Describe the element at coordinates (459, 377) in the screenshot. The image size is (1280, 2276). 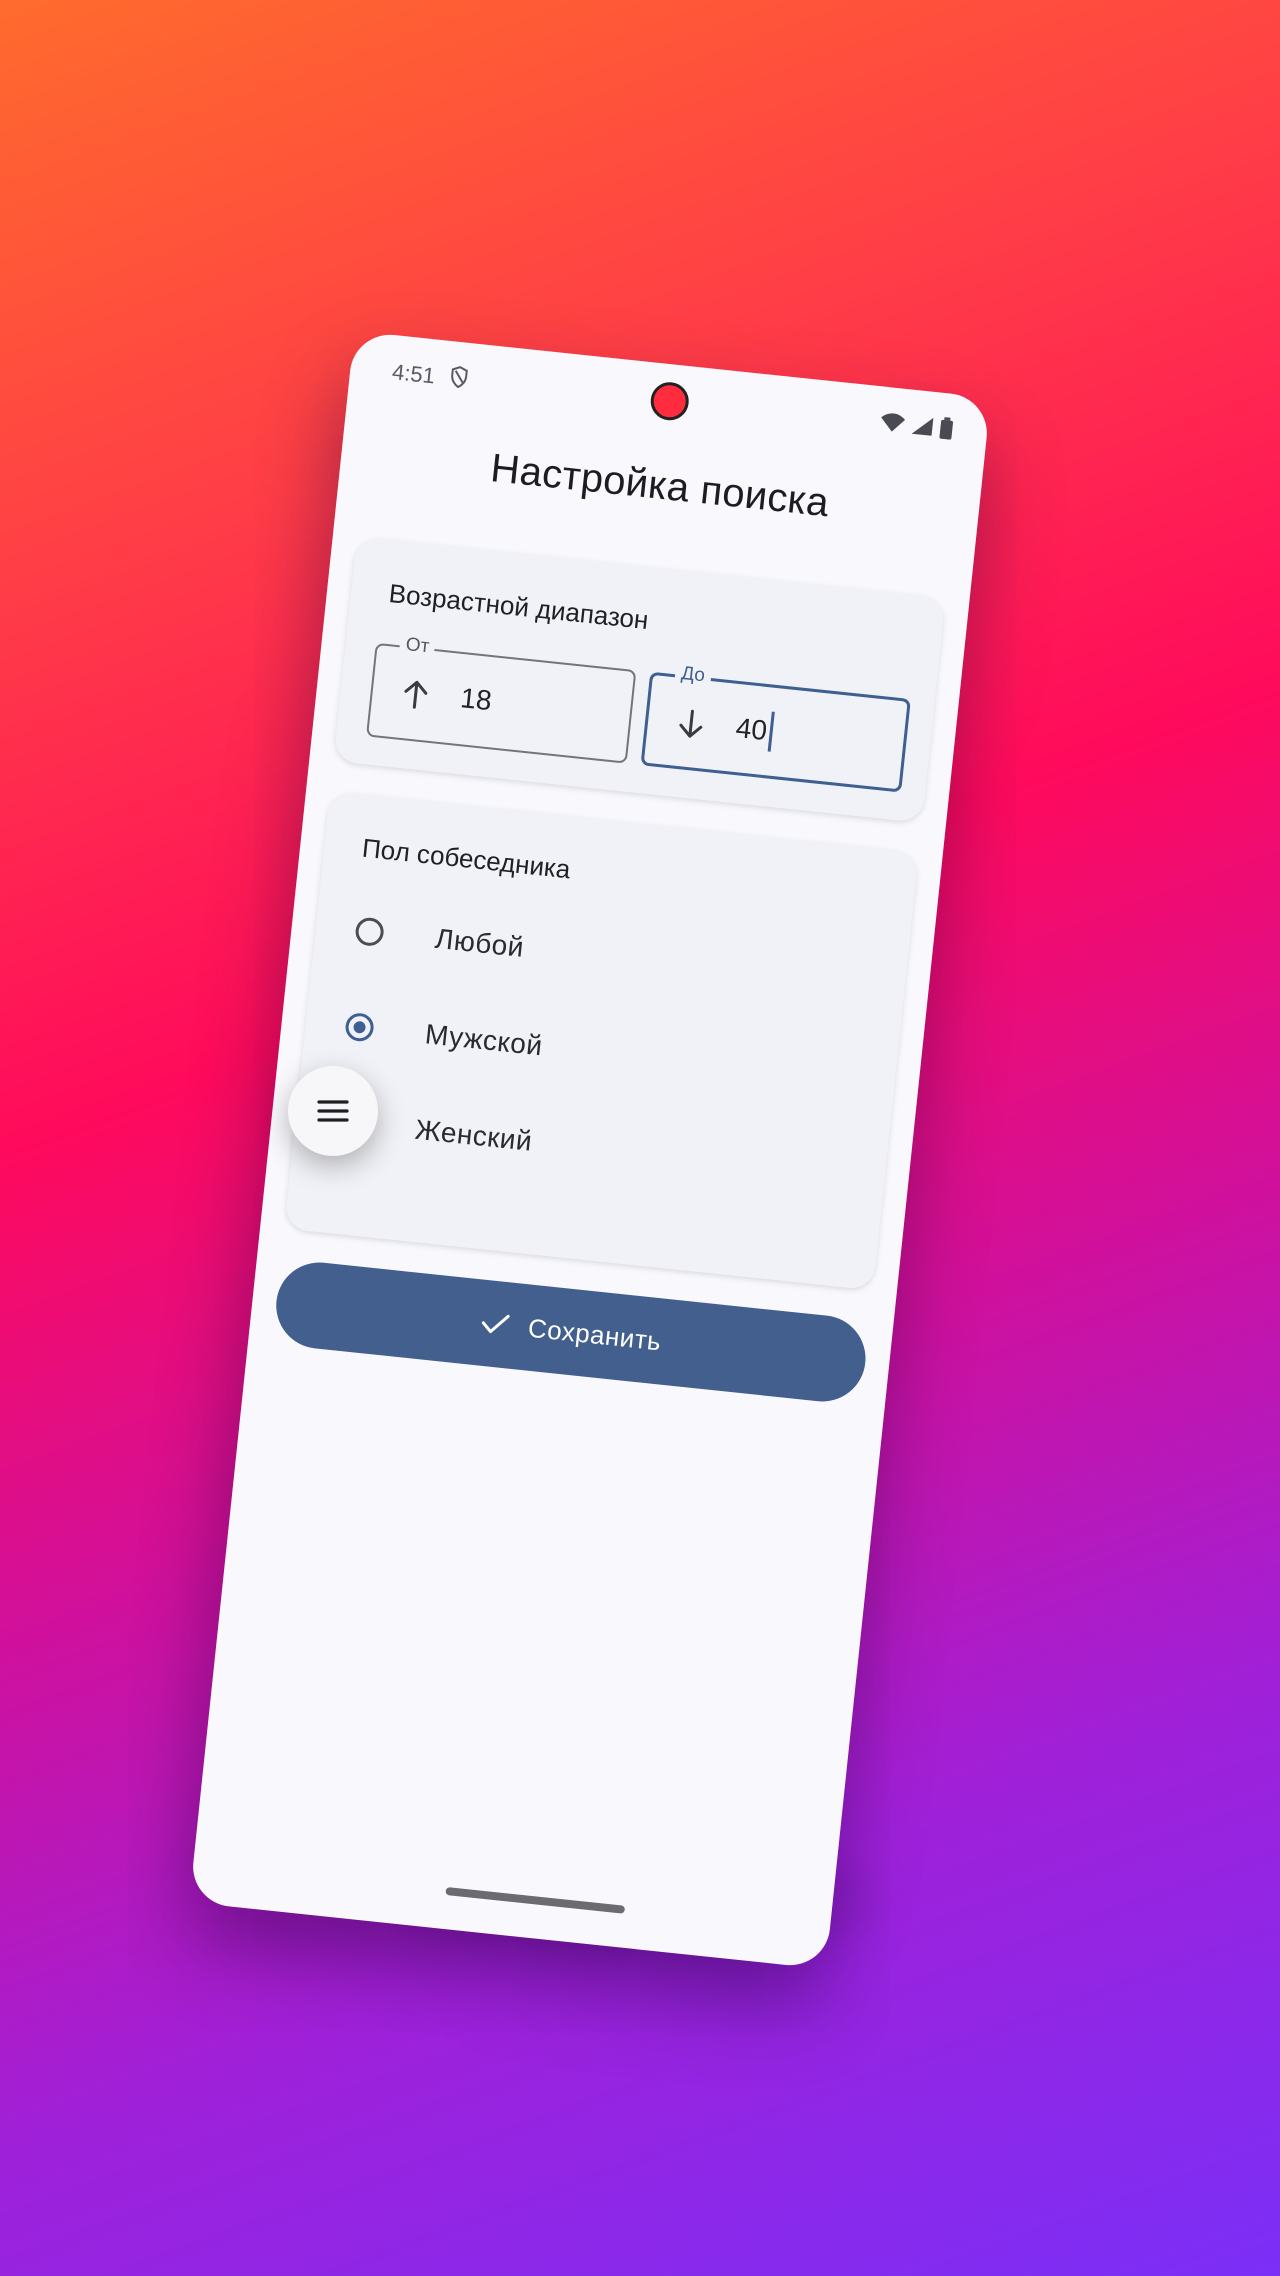
I see `shield-icon` at that location.